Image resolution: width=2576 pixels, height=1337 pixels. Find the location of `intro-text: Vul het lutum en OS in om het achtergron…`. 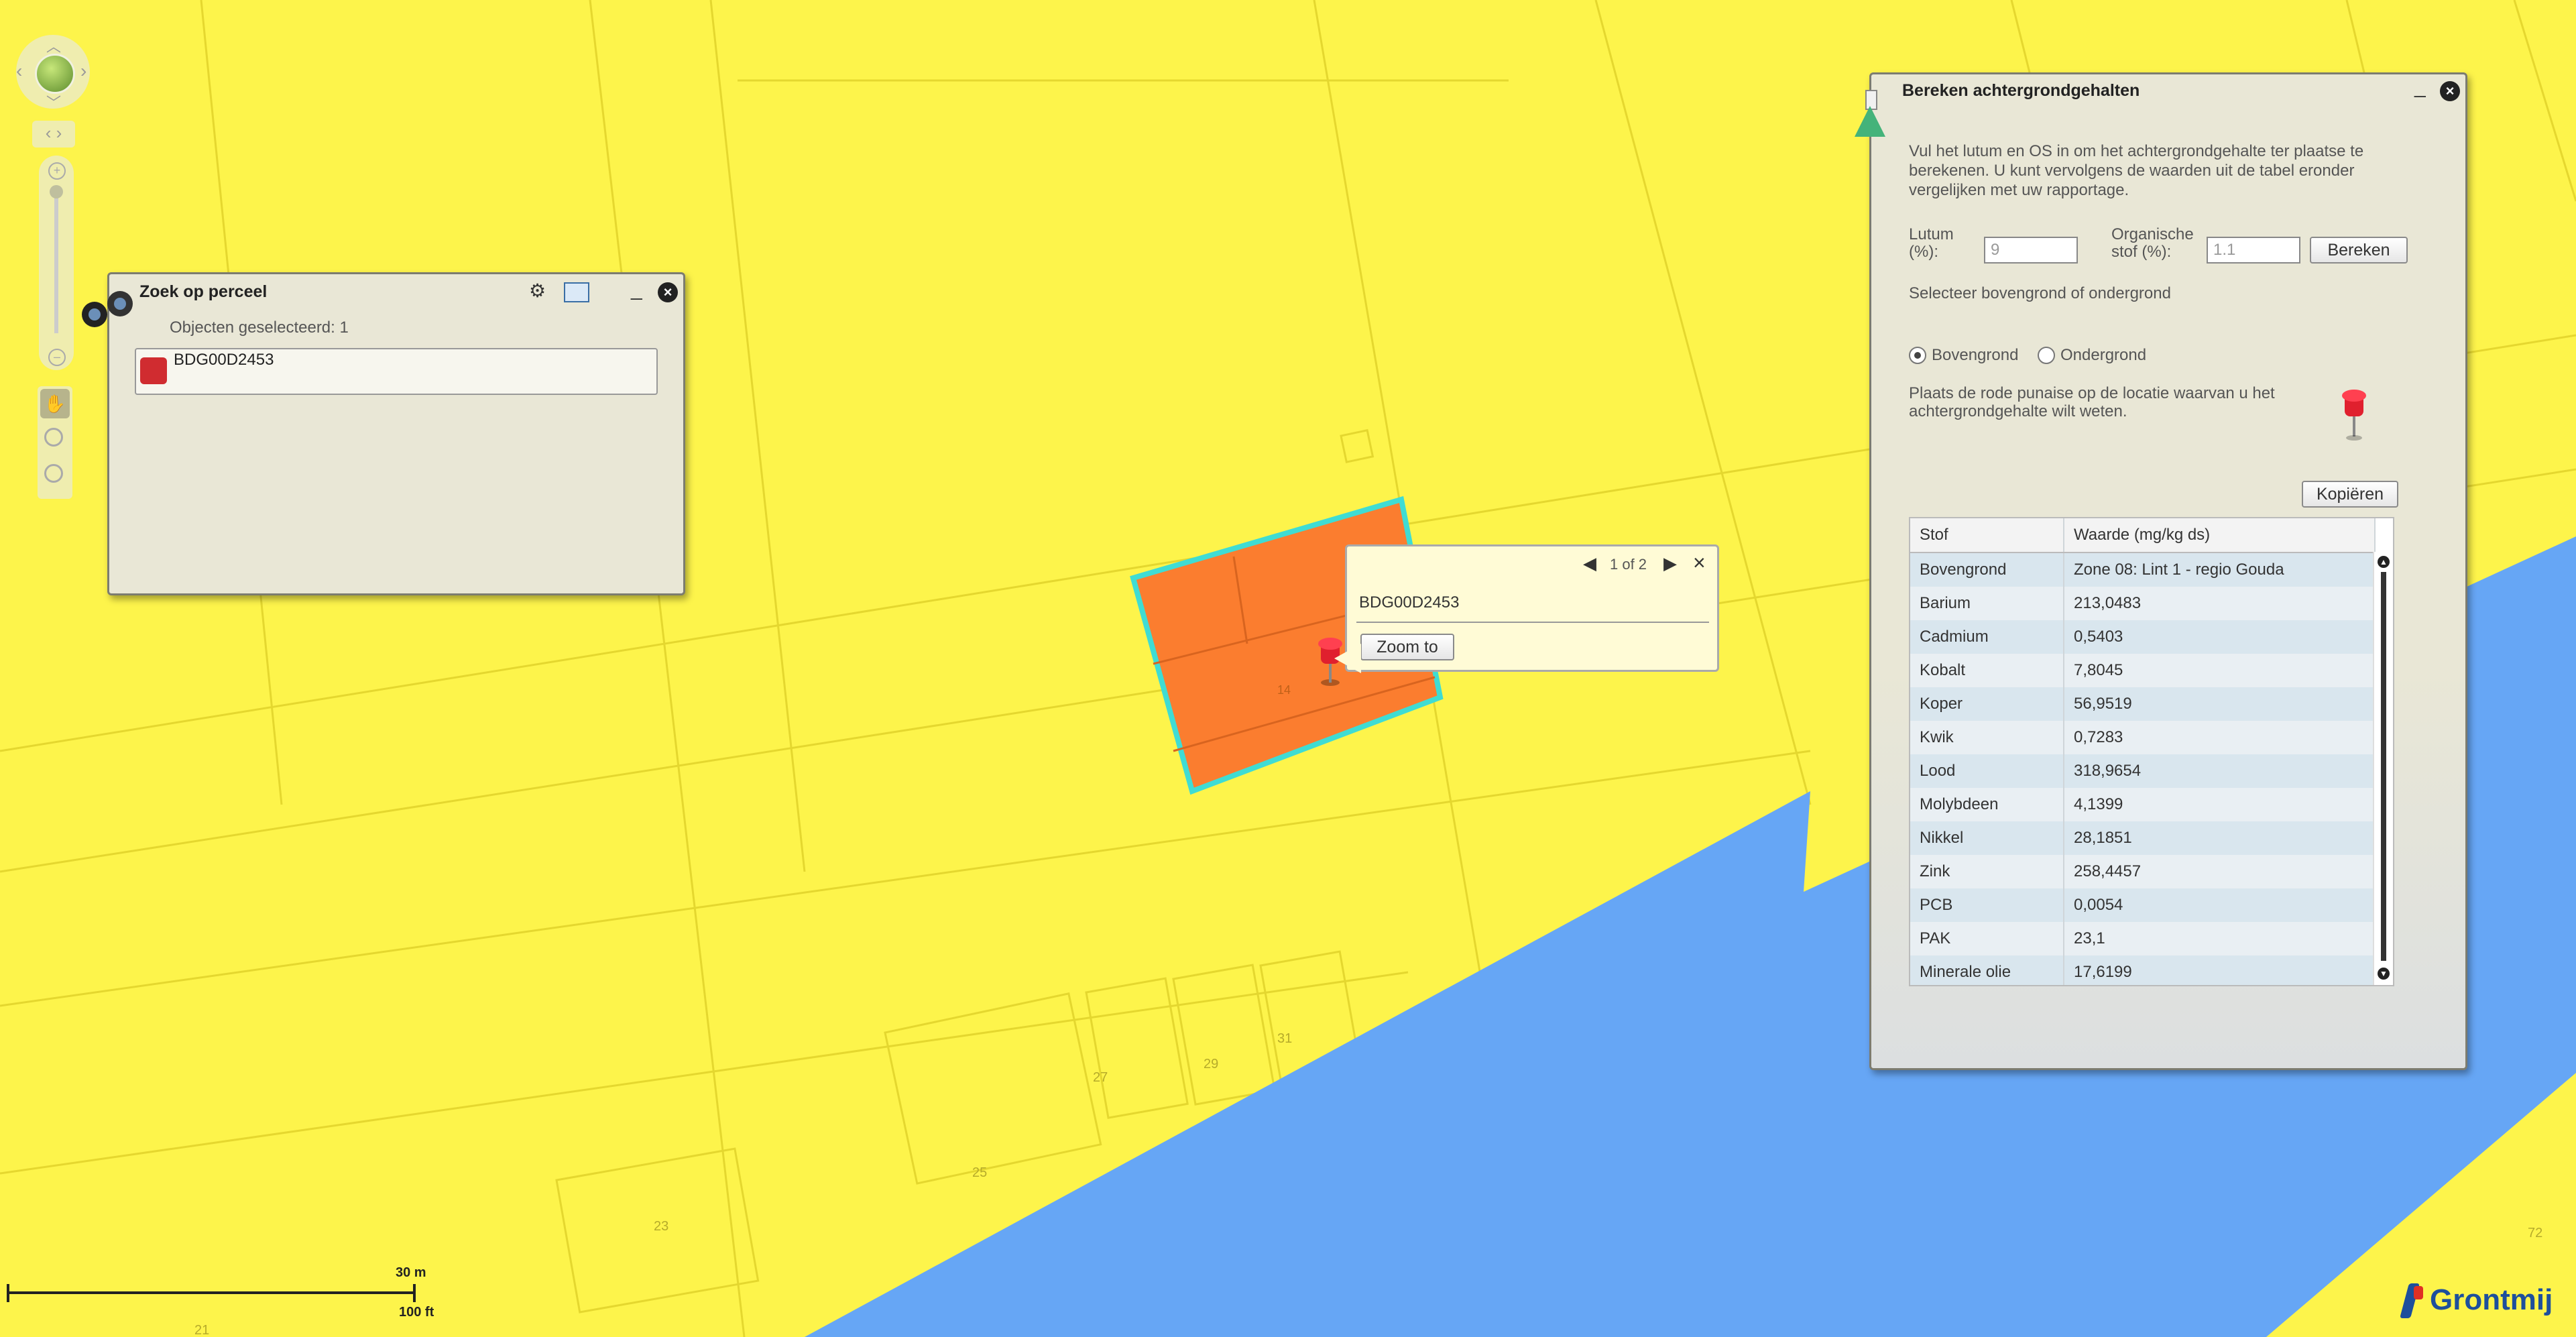

intro-text: Vul het lutum en OS in om het achtergron… is located at coordinates (2136, 170).